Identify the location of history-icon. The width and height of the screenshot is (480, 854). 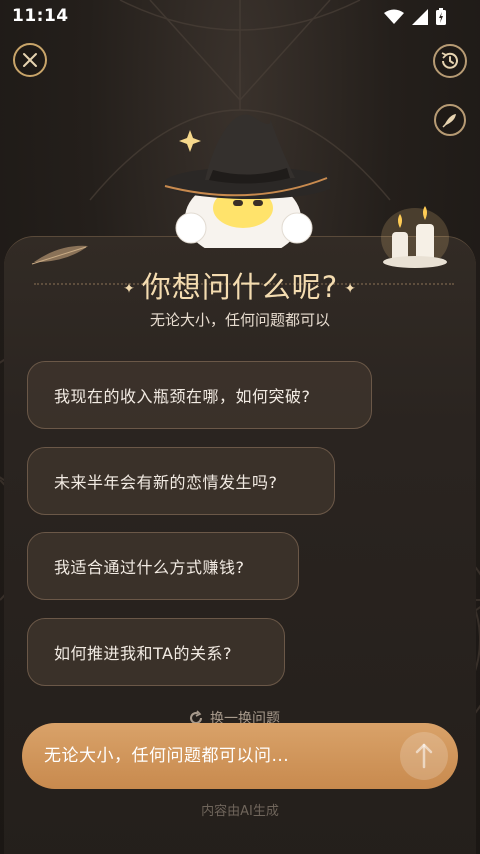
(449, 60).